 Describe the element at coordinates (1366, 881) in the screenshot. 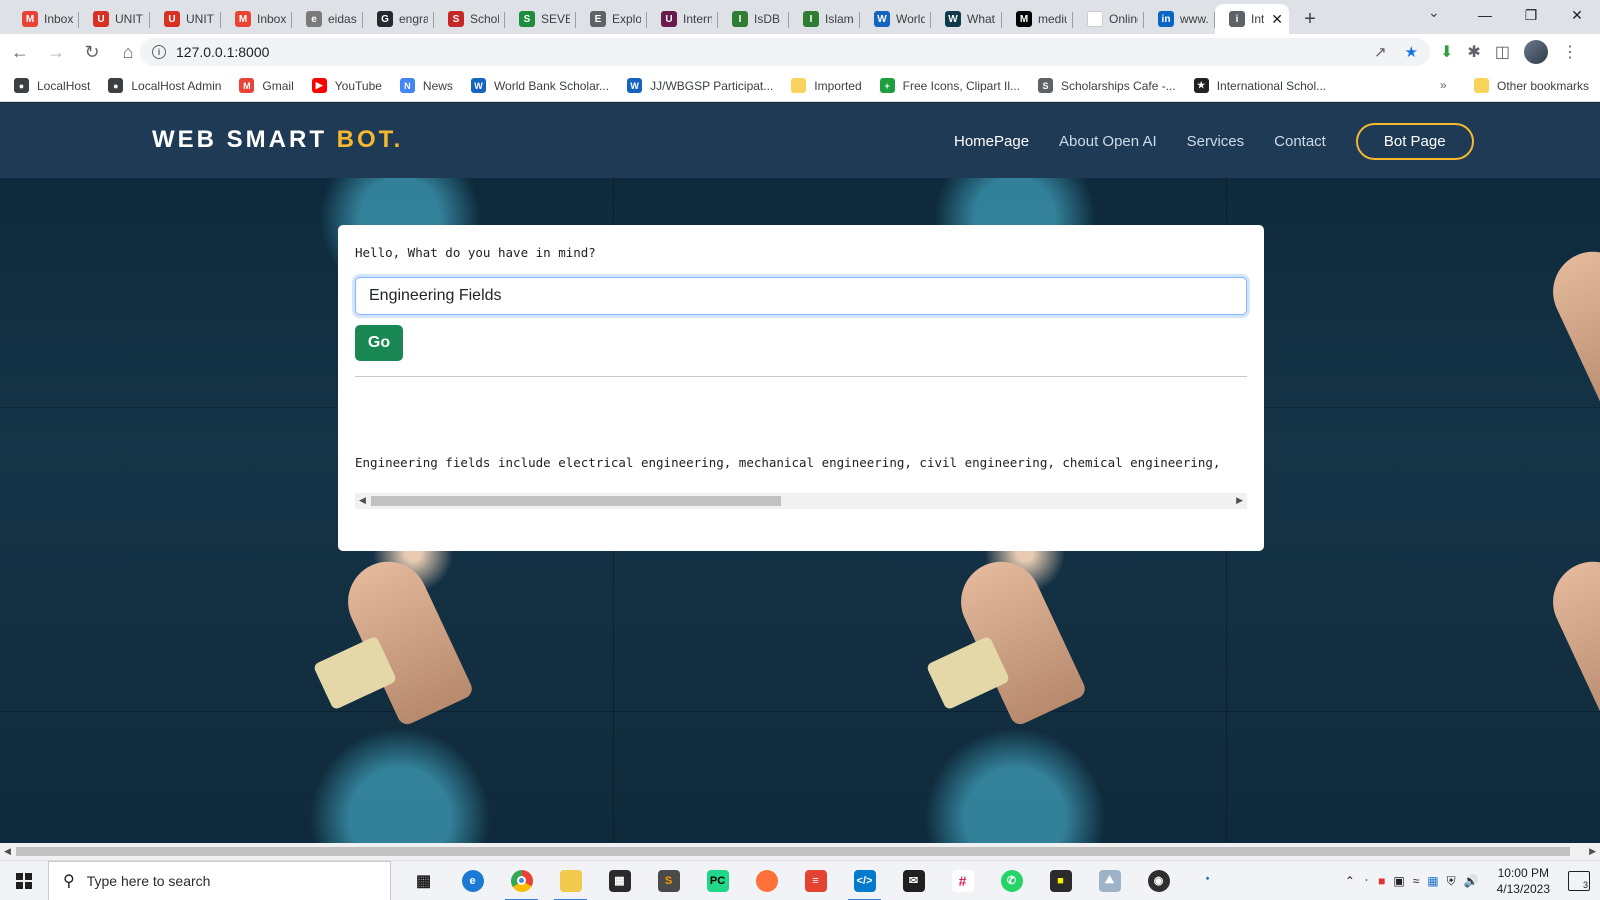

I see `bluetooth-icon: ᛫` at that location.